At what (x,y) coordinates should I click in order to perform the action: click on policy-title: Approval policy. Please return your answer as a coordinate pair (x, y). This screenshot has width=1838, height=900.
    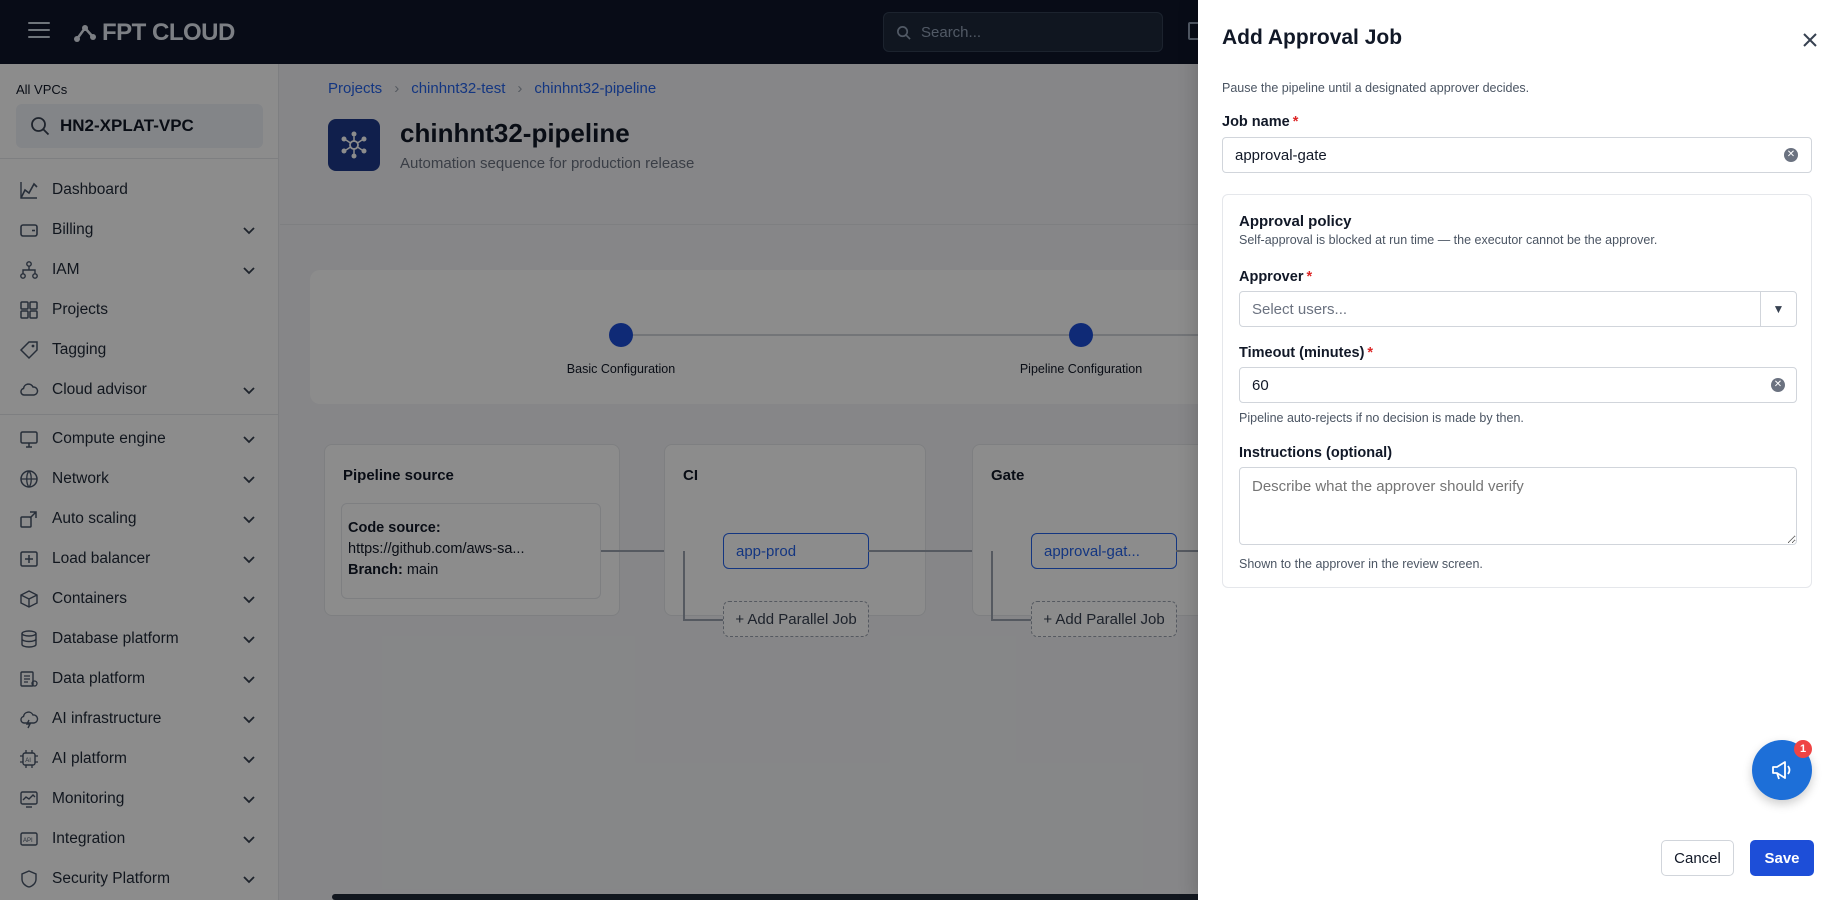
    Looking at the image, I should click on (1295, 221).